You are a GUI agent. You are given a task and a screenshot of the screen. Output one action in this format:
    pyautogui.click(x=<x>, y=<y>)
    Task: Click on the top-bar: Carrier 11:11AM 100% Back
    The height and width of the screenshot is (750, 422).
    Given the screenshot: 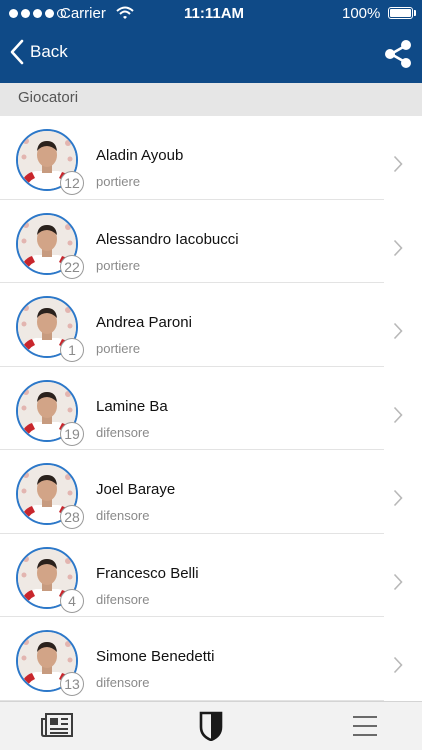 What is the action you would take?
    pyautogui.click(x=211, y=41)
    